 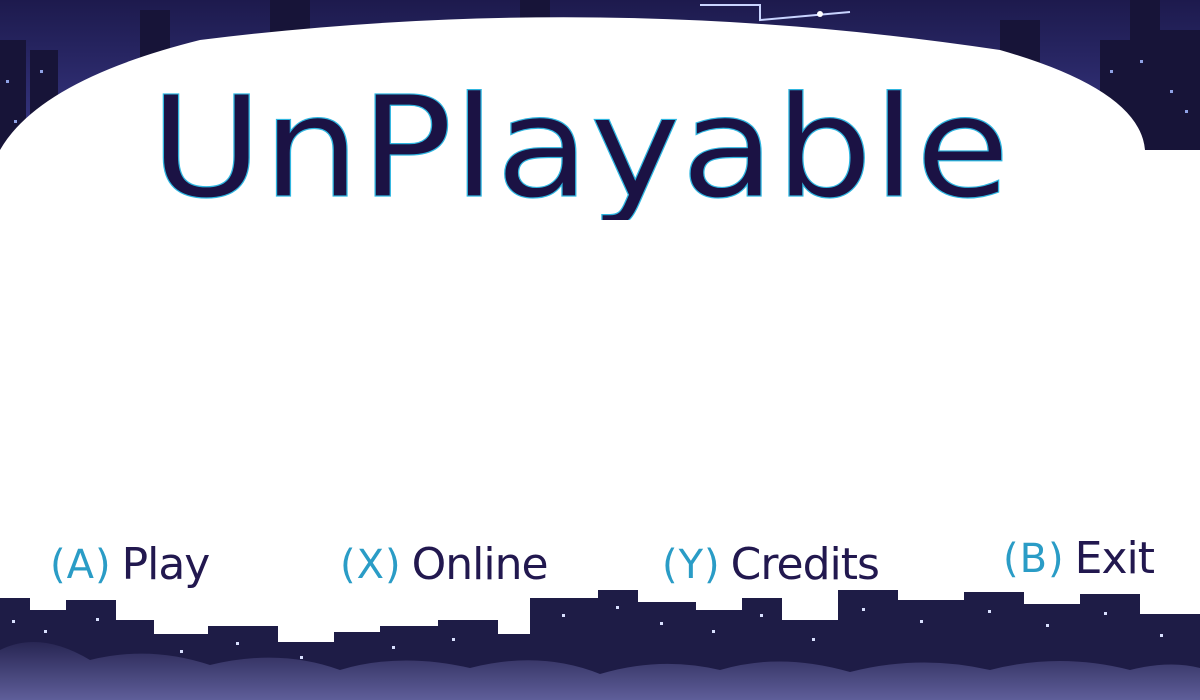 What do you see at coordinates (371, 565) in the screenshot?
I see `button-x-key: (X)` at bounding box center [371, 565].